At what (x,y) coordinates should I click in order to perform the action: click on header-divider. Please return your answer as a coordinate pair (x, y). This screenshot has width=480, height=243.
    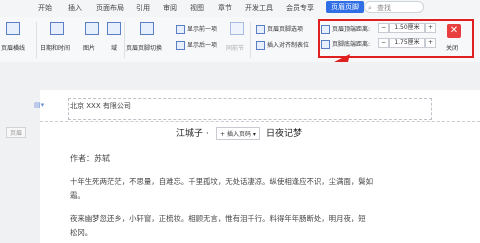
    Looking at the image, I should click on (260, 122).